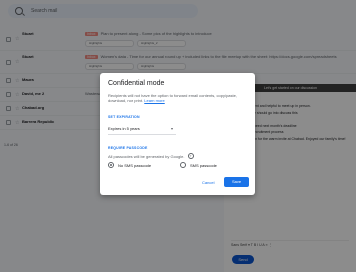 This screenshot has width=356, height=272. I want to click on expiration-select: Expires in 5 years ▾, so click(142, 129).